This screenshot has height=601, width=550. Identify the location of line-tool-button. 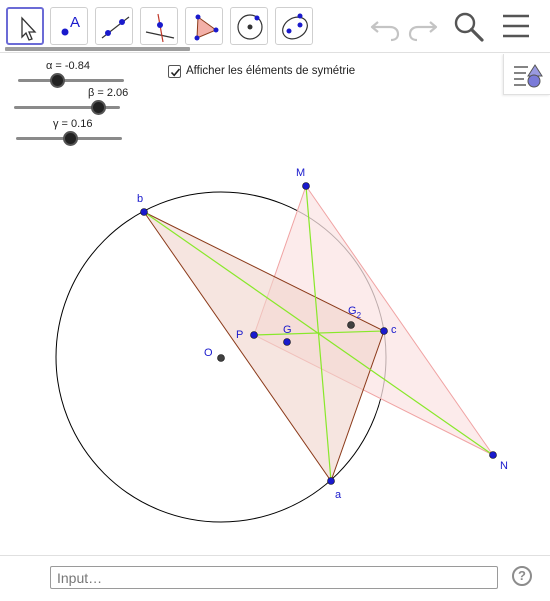
(114, 26).